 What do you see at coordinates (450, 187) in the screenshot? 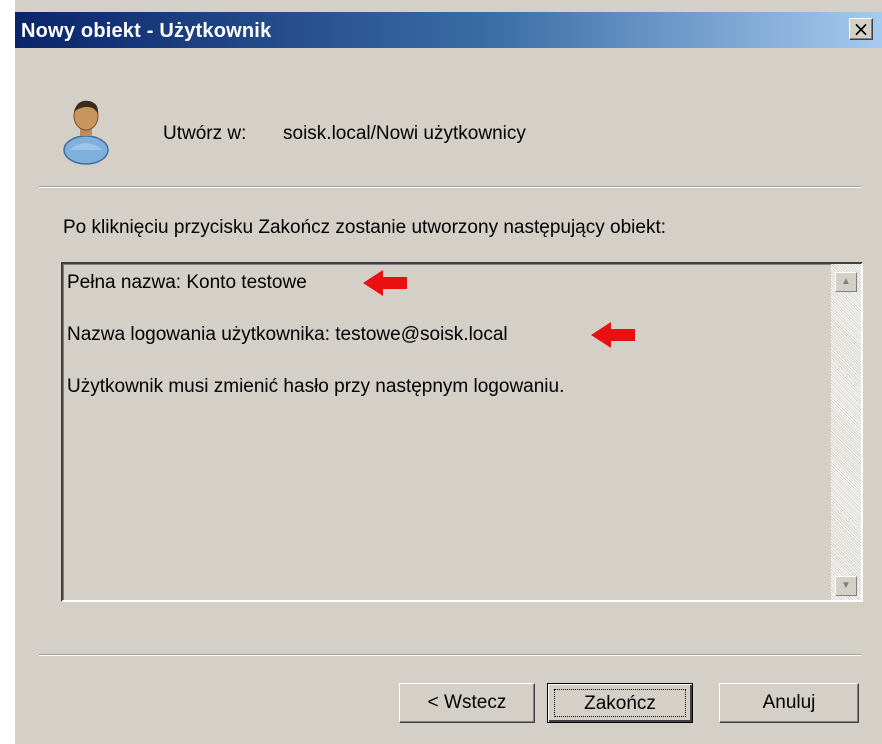
I see `top-separator` at bounding box center [450, 187].